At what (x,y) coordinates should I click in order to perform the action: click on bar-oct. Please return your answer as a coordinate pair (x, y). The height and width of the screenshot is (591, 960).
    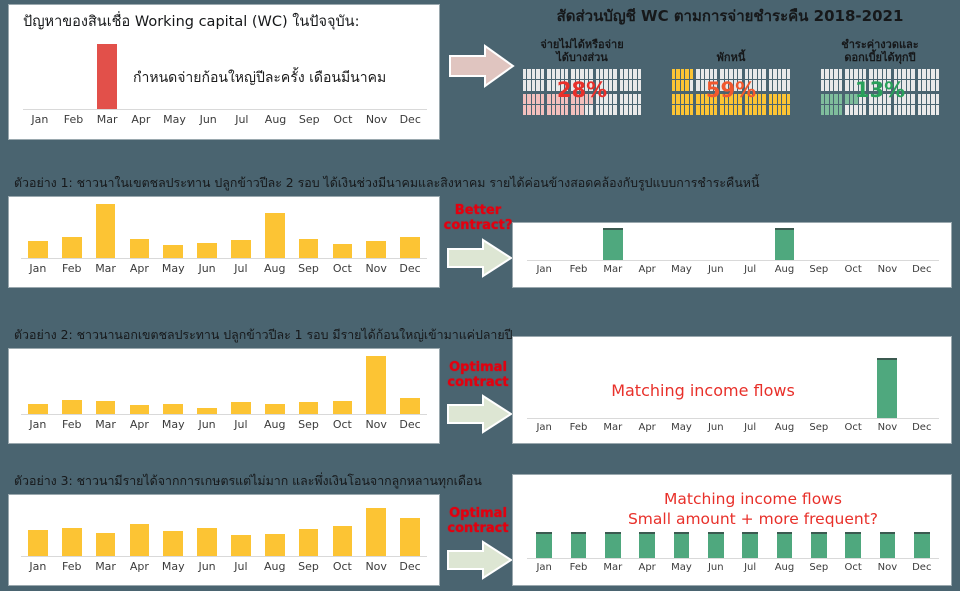
    Looking at the image, I should click on (342, 541).